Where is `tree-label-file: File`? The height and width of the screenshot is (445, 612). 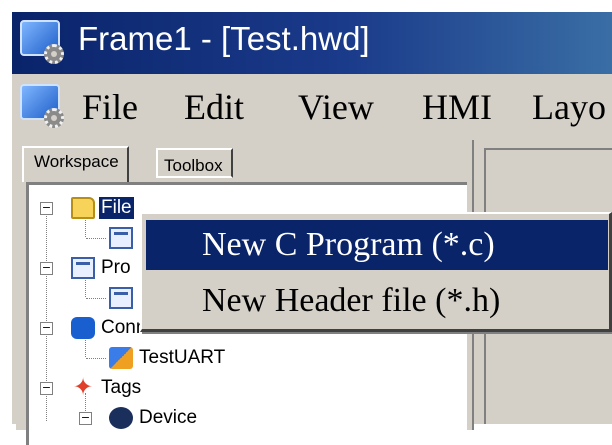 tree-label-file: File is located at coordinates (116, 208).